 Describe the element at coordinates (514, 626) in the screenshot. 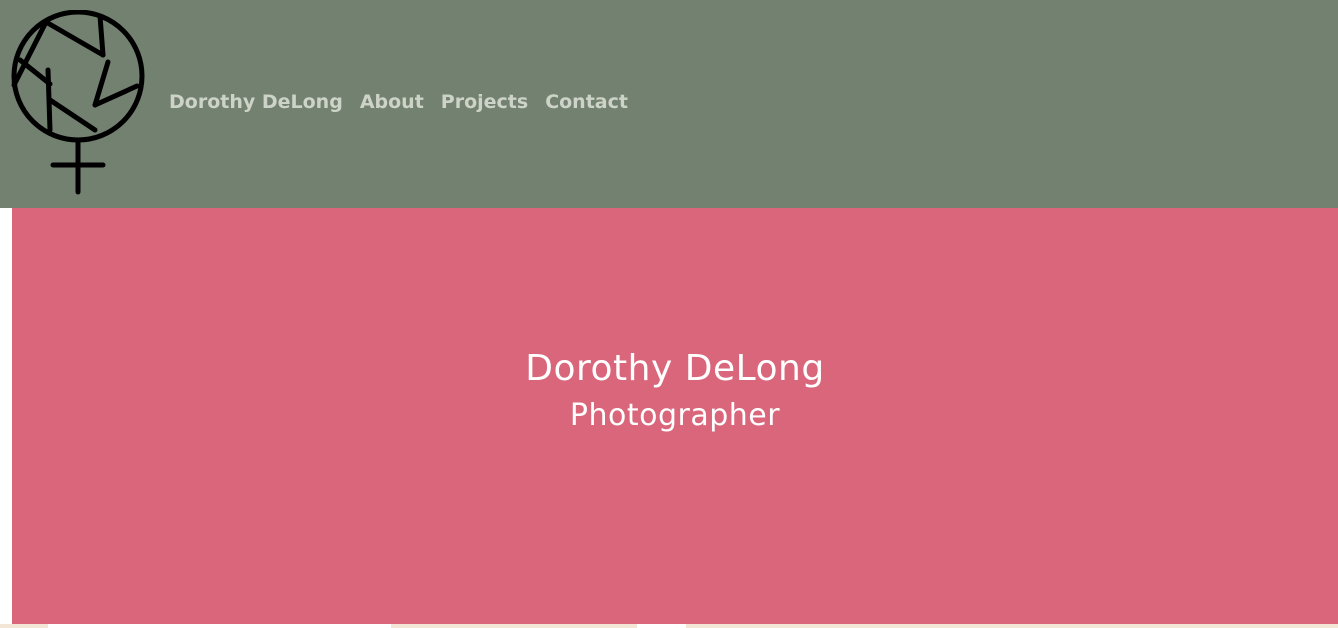

I see `bottom-strip-mid` at that location.